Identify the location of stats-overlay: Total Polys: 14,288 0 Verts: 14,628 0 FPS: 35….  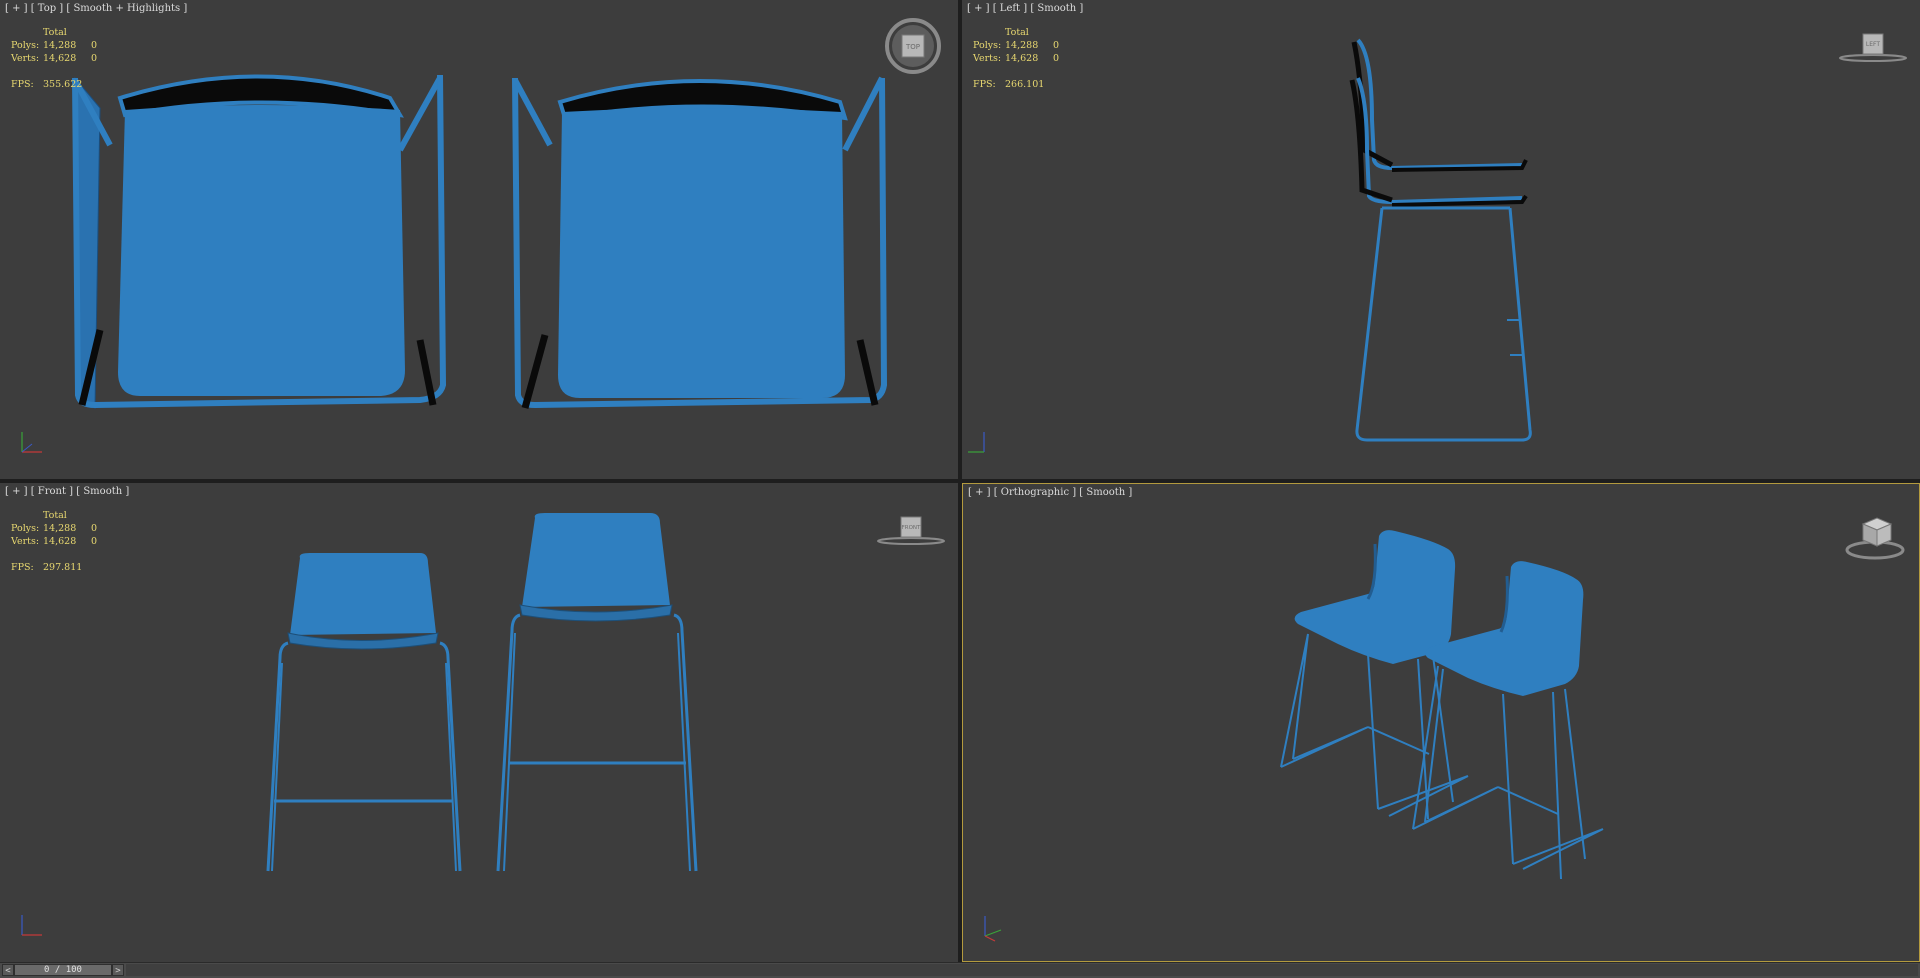
(54, 58).